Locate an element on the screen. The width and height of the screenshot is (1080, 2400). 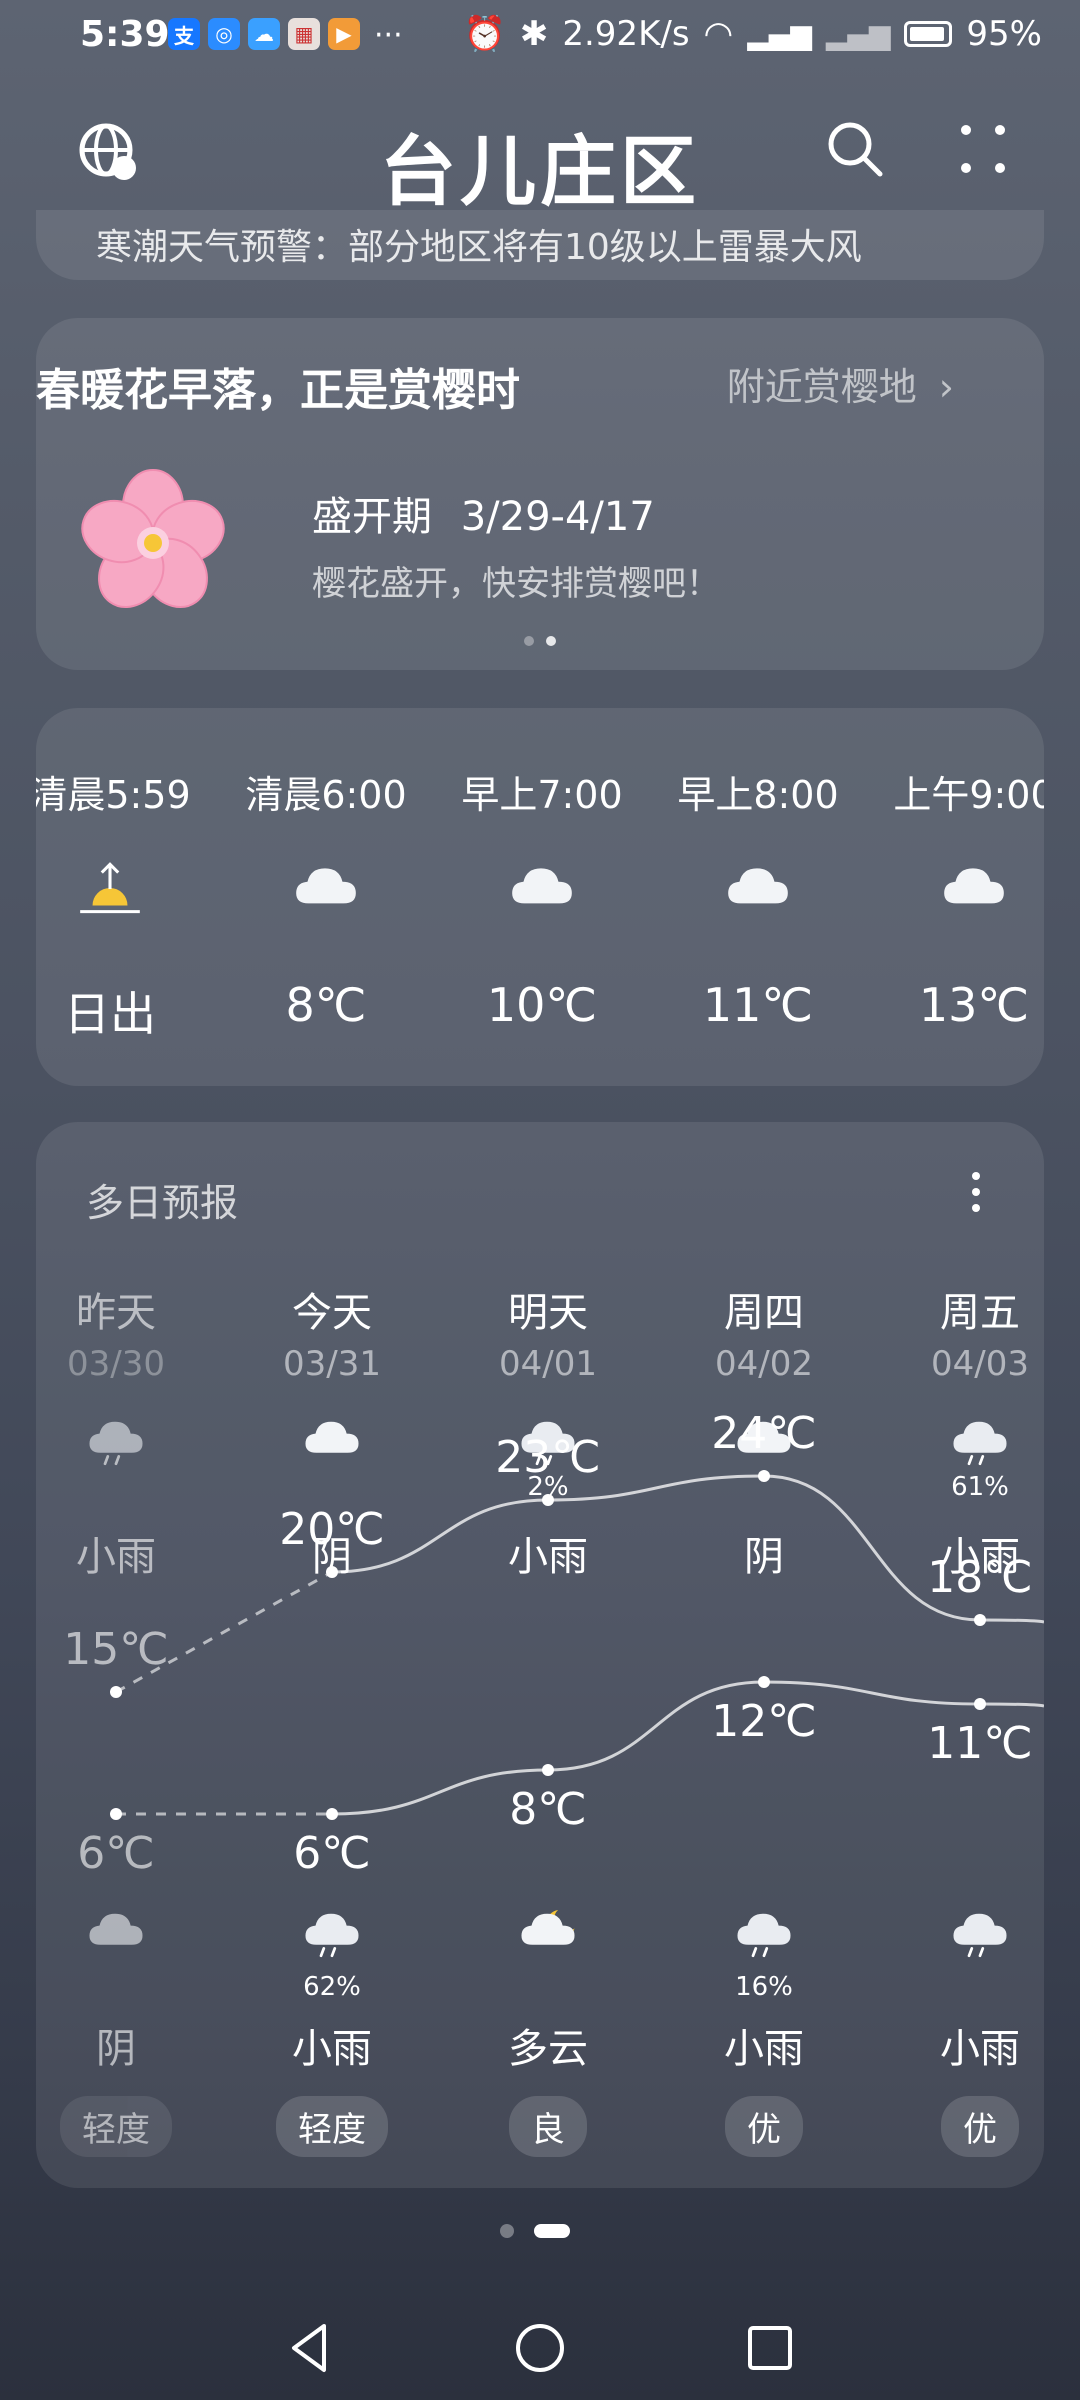
day-name: 昨天 is located at coordinates (116, 1313).